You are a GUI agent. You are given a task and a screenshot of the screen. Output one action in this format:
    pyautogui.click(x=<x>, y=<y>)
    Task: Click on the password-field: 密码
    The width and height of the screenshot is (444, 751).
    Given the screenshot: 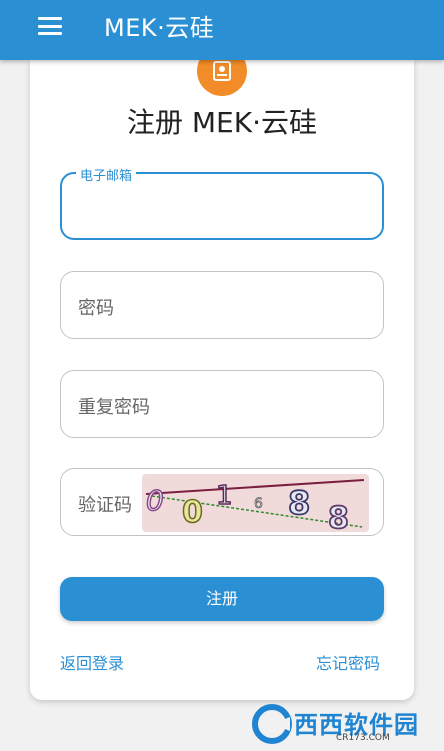 What is the action you would take?
    pyautogui.click(x=222, y=305)
    